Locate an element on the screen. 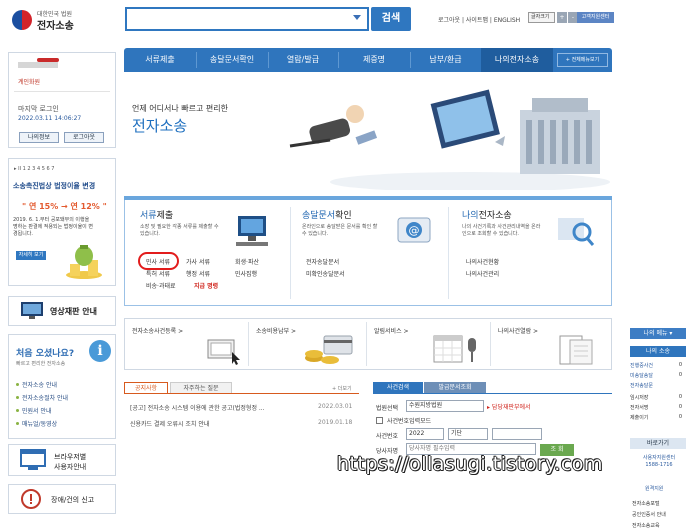  court-logo-icon is located at coordinates (22, 20).